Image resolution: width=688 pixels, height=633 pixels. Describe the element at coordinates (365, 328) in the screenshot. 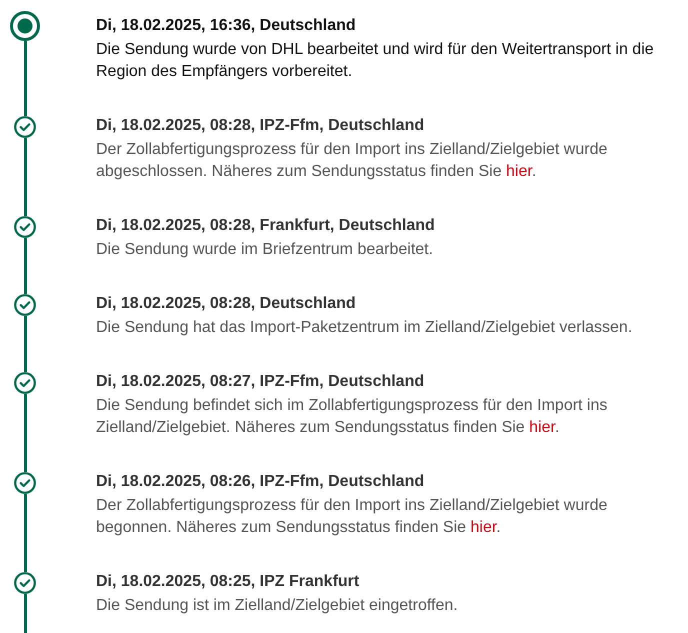

I see `event-description: Die Sendung hat das Import-Paketzentrum im Zielland/Zielgebiet verlassen.` at that location.